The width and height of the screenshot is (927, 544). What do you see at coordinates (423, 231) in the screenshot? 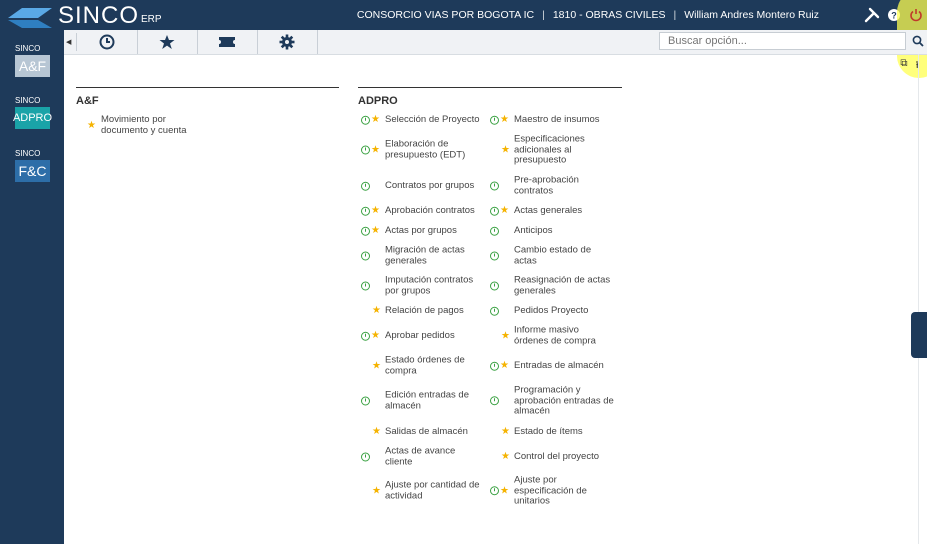
I see `menu-item: ★ Actas por grupos` at bounding box center [423, 231].